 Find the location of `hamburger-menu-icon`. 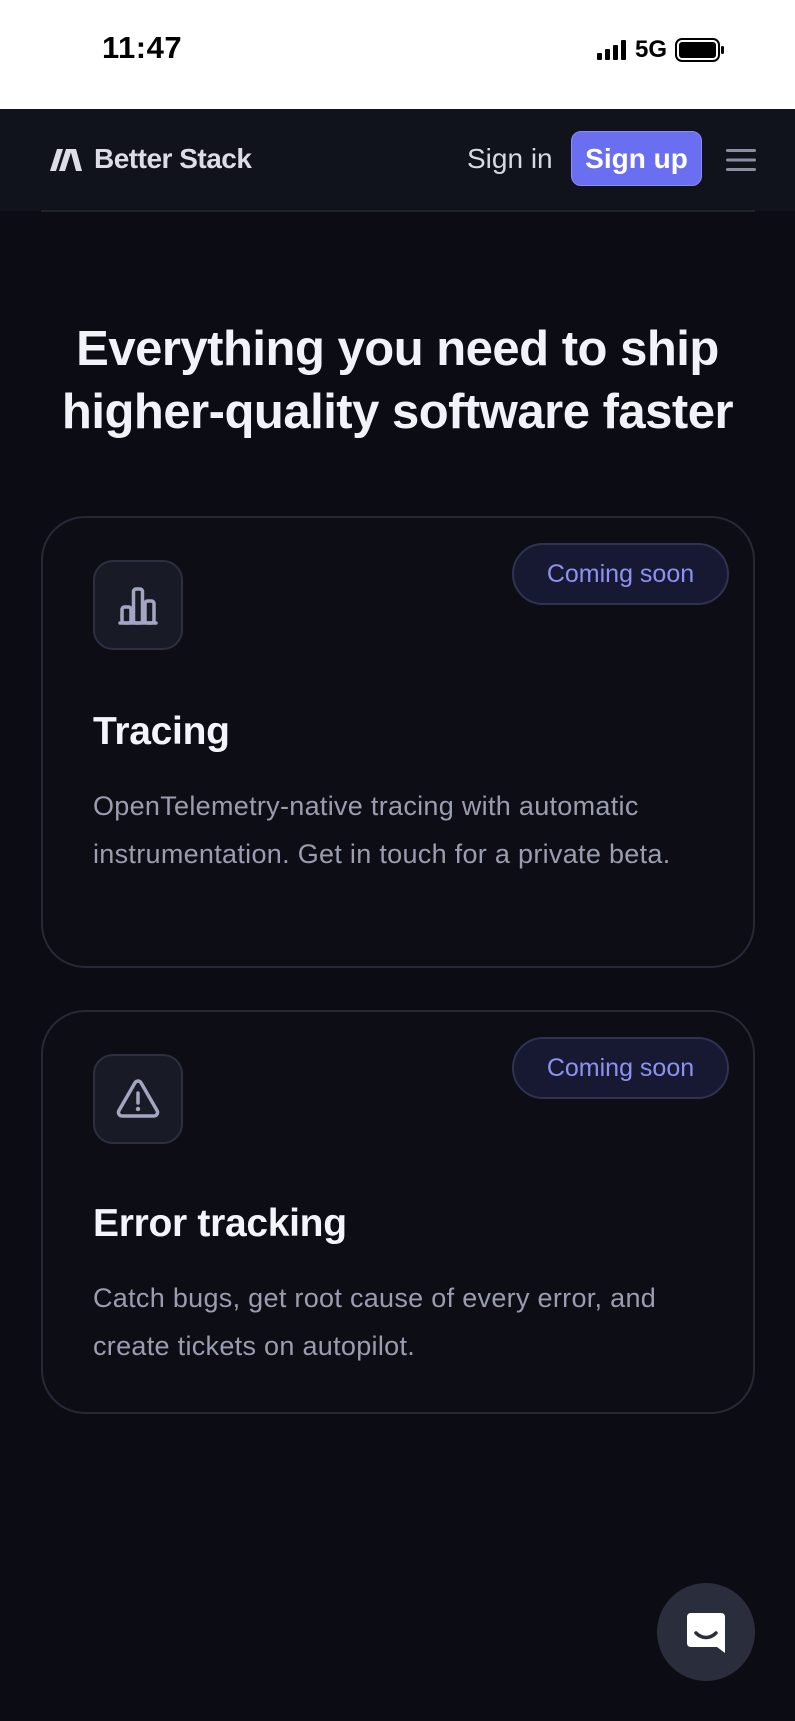

hamburger-menu-icon is located at coordinates (741, 160).